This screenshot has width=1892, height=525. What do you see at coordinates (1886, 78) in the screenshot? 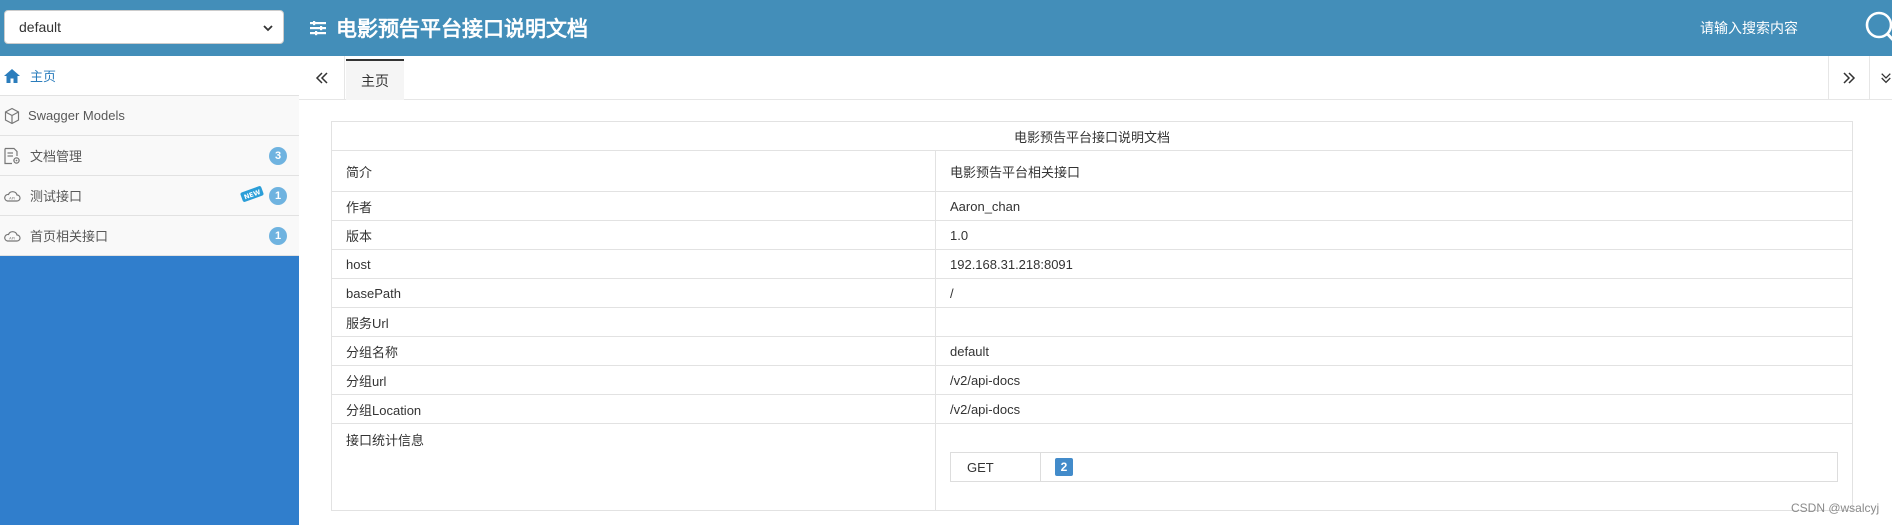
I see `double-chevron-down-icon` at bounding box center [1886, 78].